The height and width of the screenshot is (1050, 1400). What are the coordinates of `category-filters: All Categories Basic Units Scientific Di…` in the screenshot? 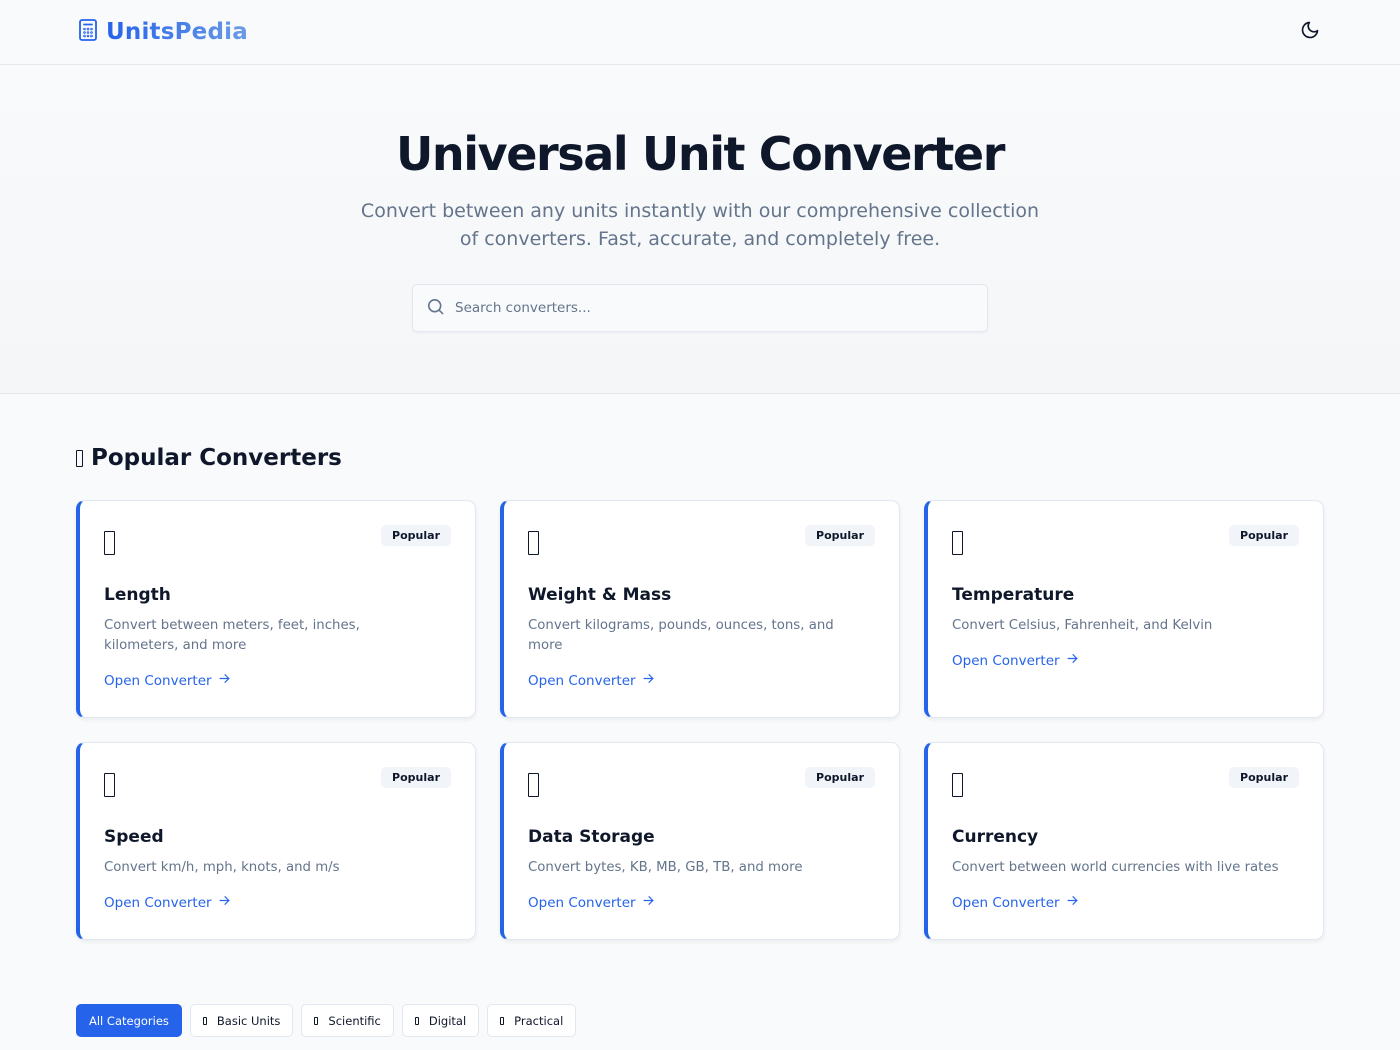 It's located at (700, 1020).